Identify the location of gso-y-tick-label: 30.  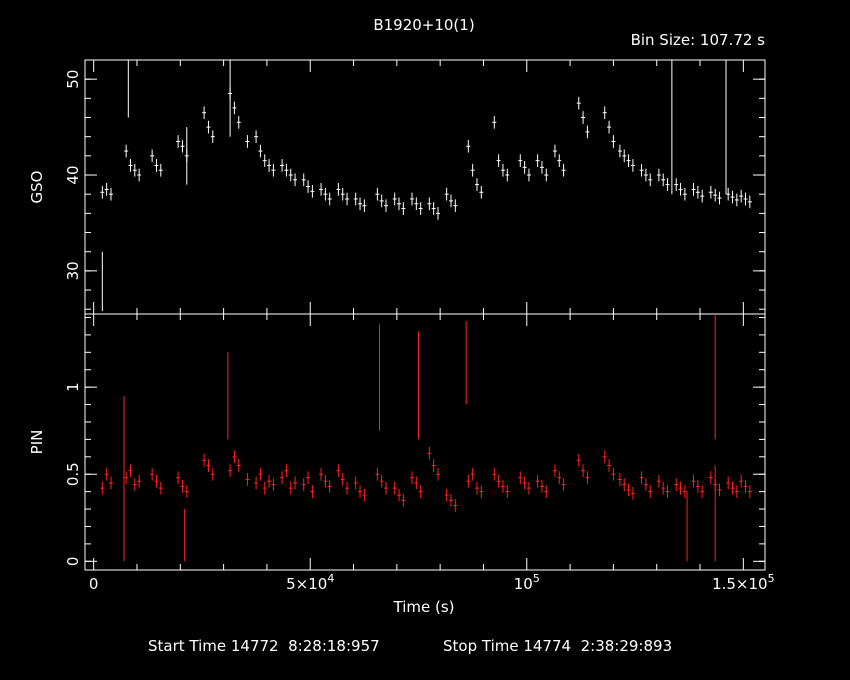
(73, 270).